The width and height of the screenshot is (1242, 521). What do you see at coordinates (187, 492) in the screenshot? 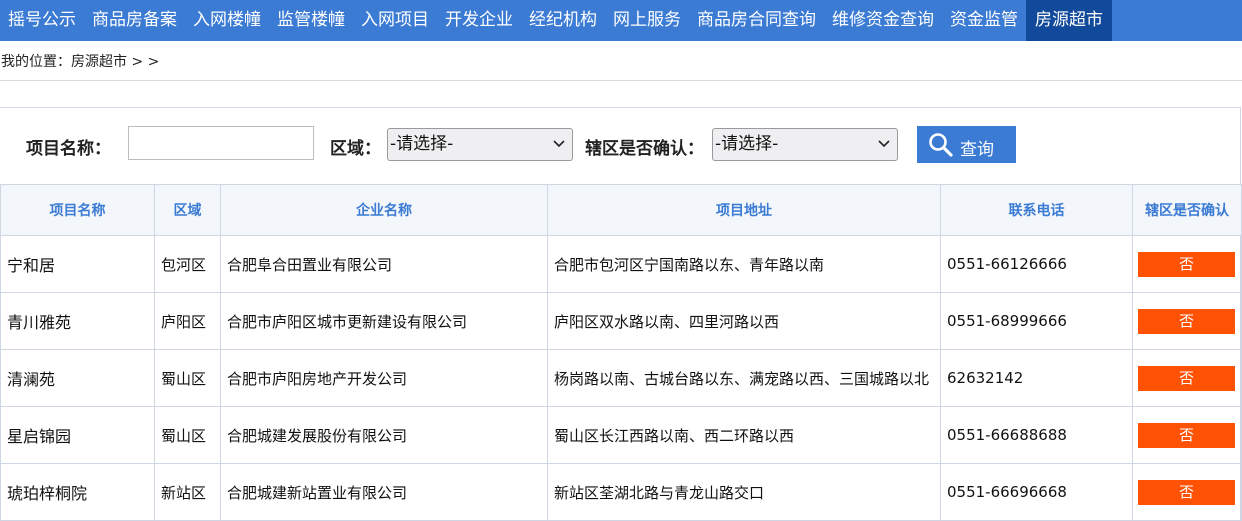
I see `cell-district: 新站区` at bounding box center [187, 492].